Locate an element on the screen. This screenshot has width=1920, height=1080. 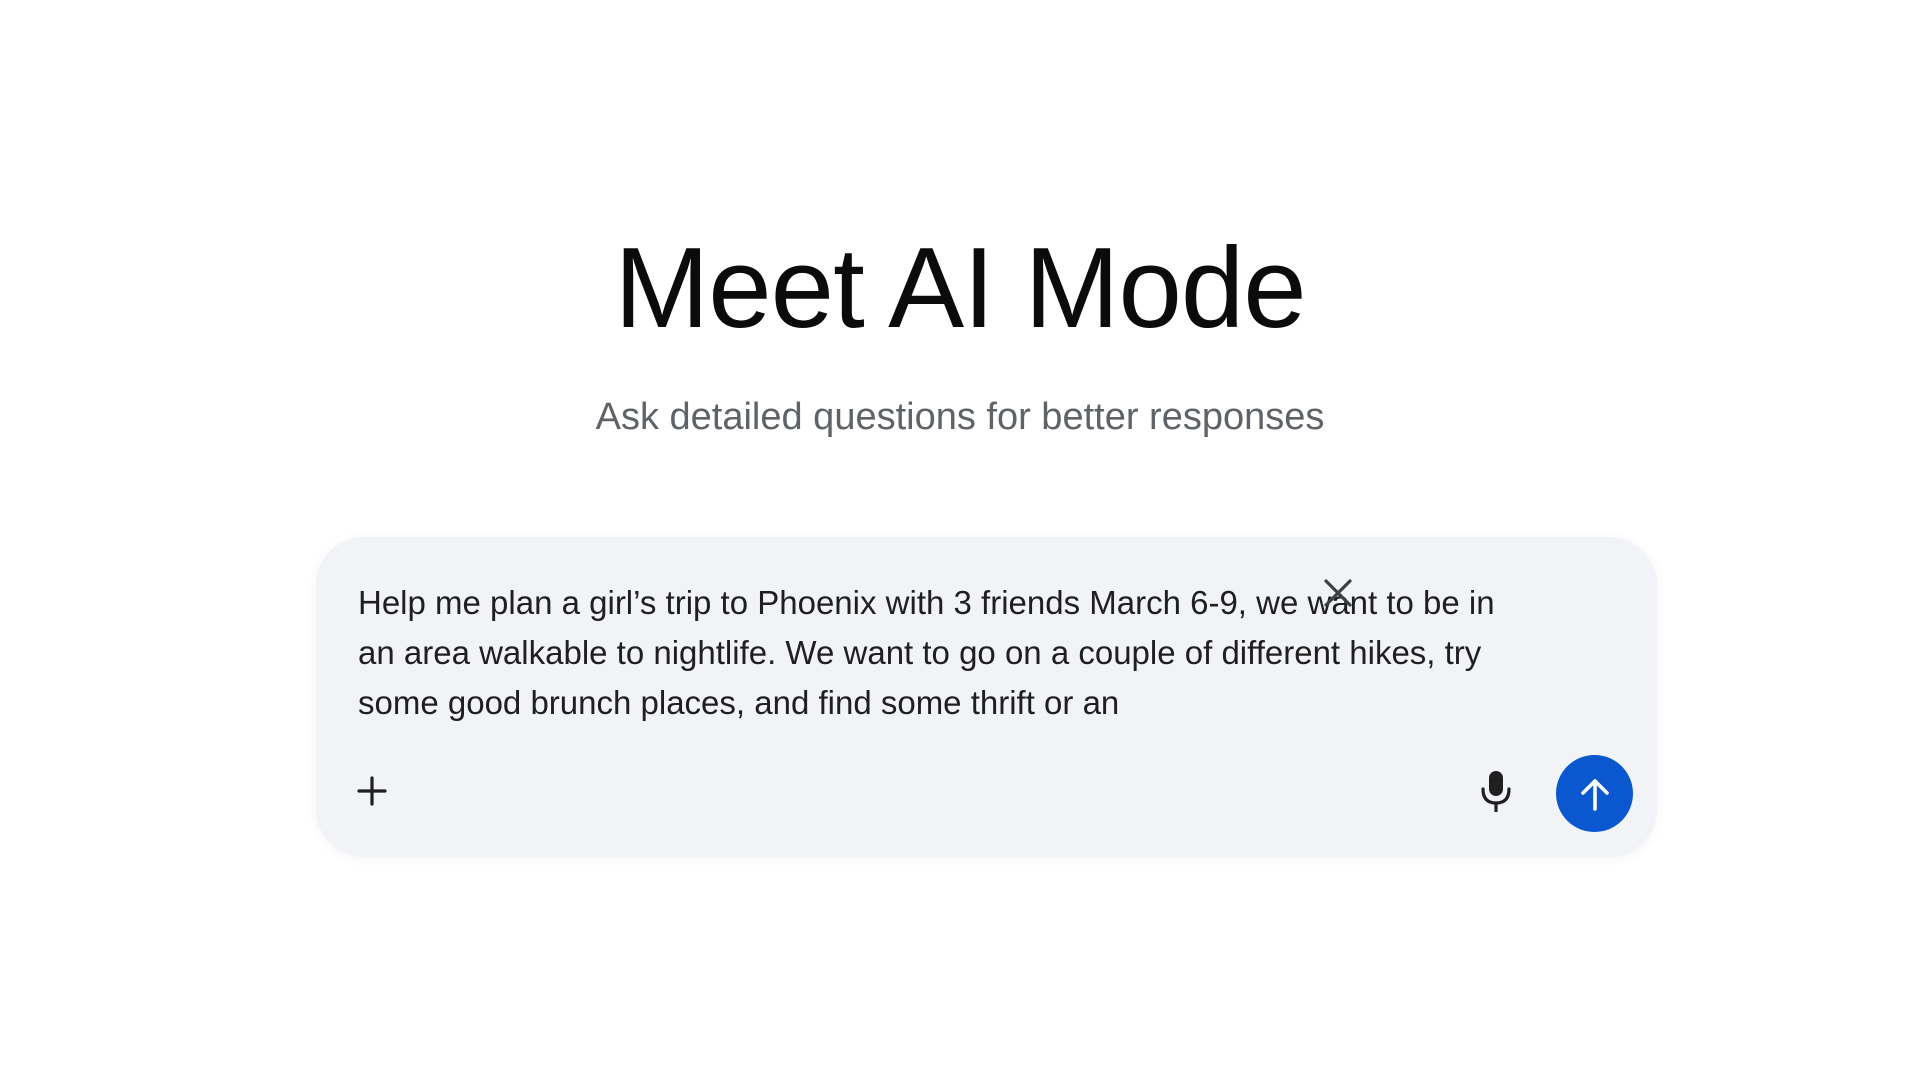
add-attachment-button is located at coordinates (372, 791).